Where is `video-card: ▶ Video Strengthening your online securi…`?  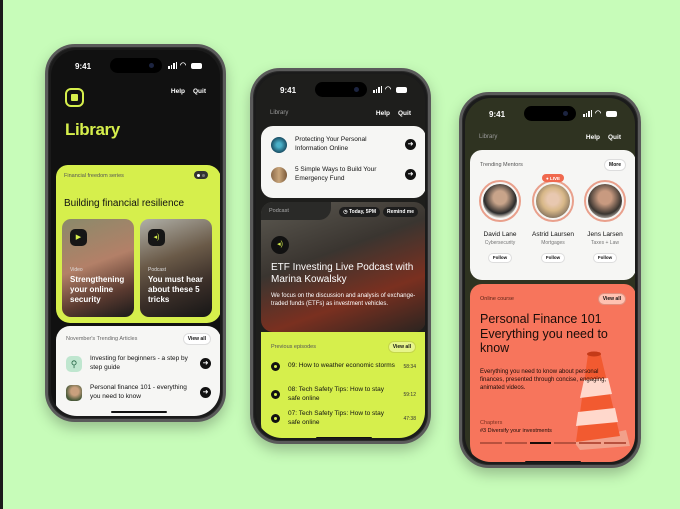
video-card: ▶ Video Strengthening your online securi… is located at coordinates (98, 268).